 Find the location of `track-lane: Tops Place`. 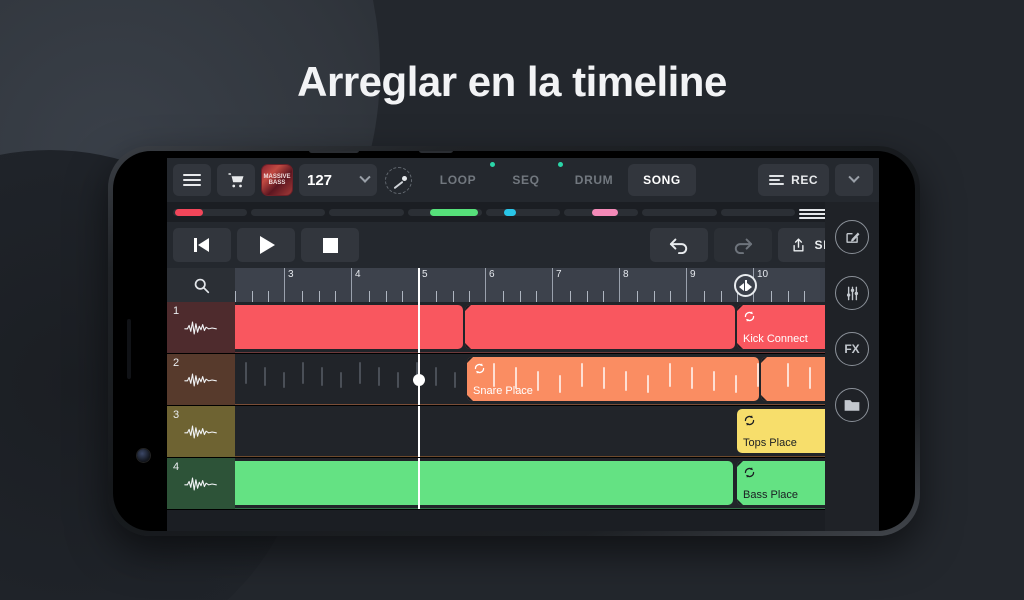

track-lane: Tops Place is located at coordinates (557, 431).